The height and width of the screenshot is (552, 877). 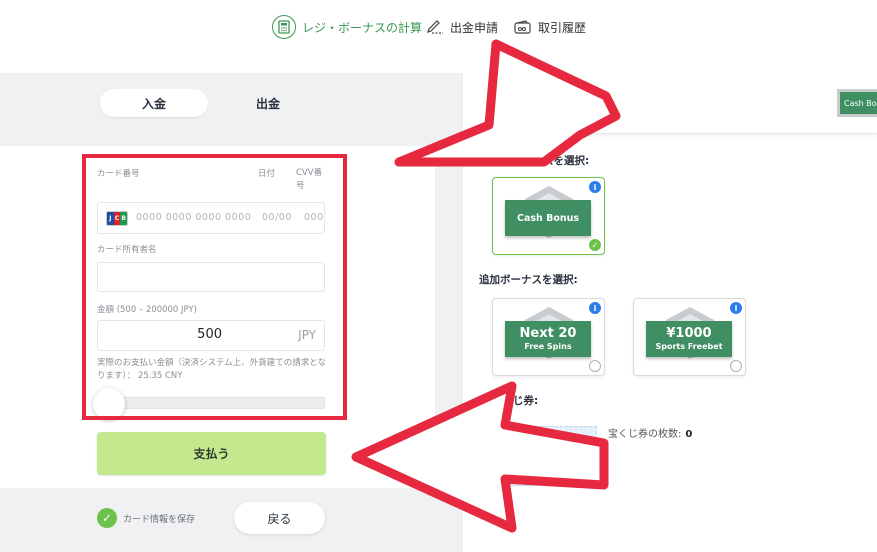 I want to click on annotation-red-frame, so click(x=214, y=287).